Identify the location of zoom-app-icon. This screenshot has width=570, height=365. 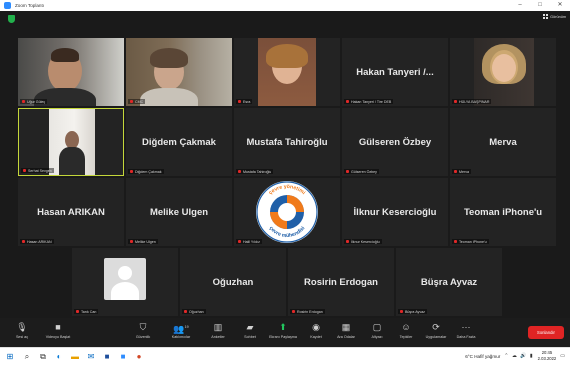
(7, 5).